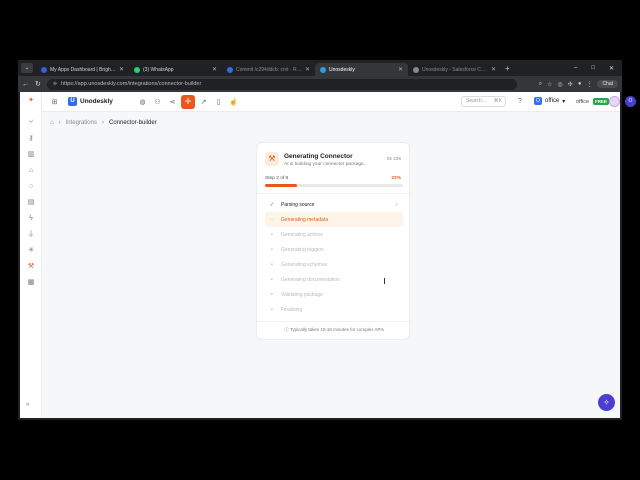 The image size is (640, 480). Describe the element at coordinates (575, 68) in the screenshot. I see `minimize-button: –` at that location.